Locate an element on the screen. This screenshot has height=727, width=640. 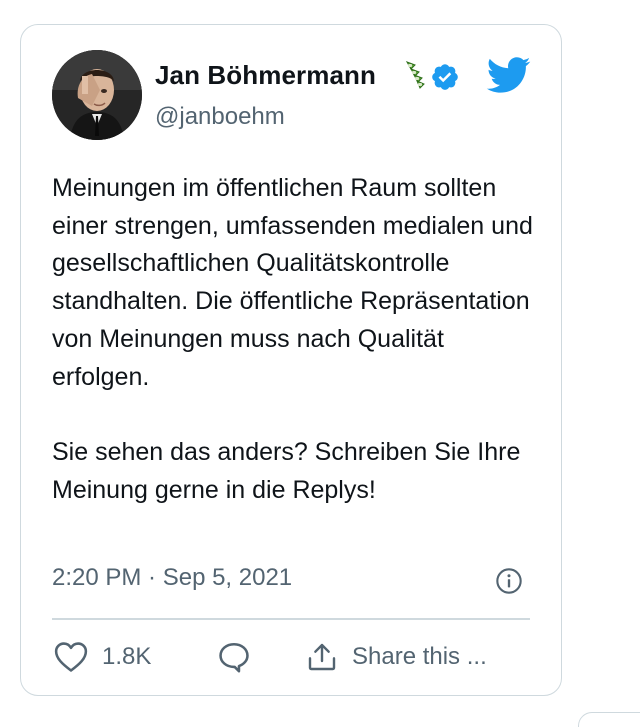
like-count: 1.8K is located at coordinates (127, 656).